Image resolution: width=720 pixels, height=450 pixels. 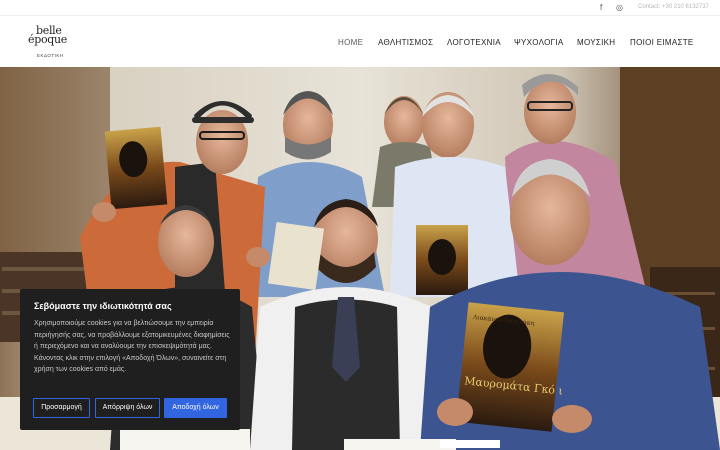 What do you see at coordinates (50, 55) in the screenshot?
I see `logo-subtitle: ΕΚΔΟΤΙΚΗ` at bounding box center [50, 55].